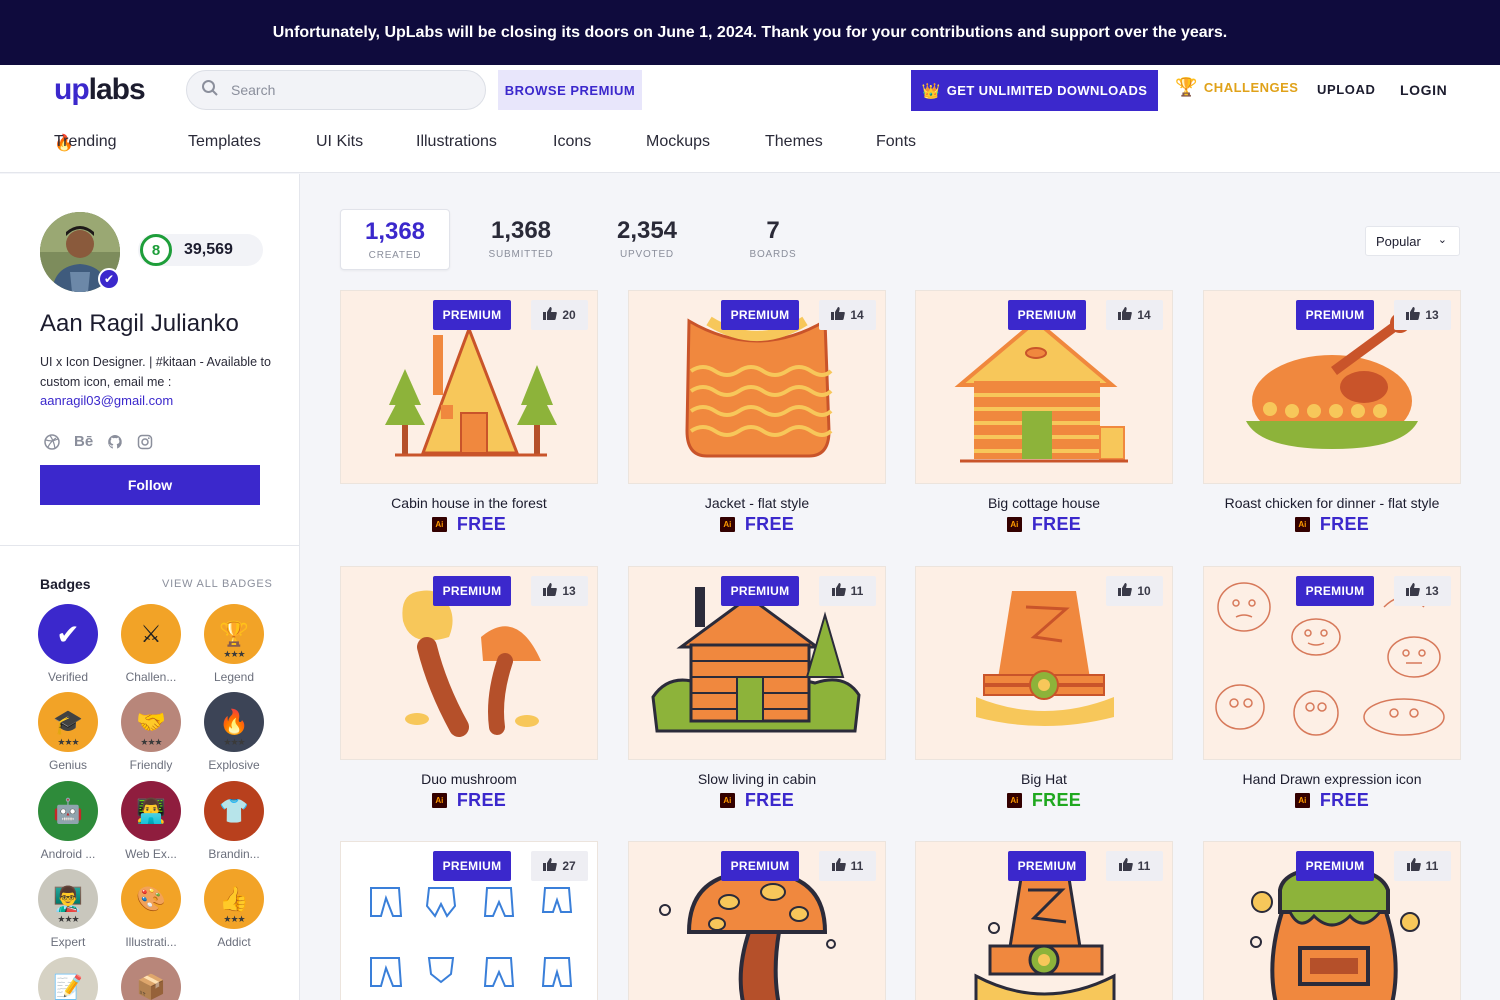 The width and height of the screenshot is (1500, 1000). Describe the element at coordinates (1346, 89) in the screenshot. I see `upload-link: UPLOAD` at that location.